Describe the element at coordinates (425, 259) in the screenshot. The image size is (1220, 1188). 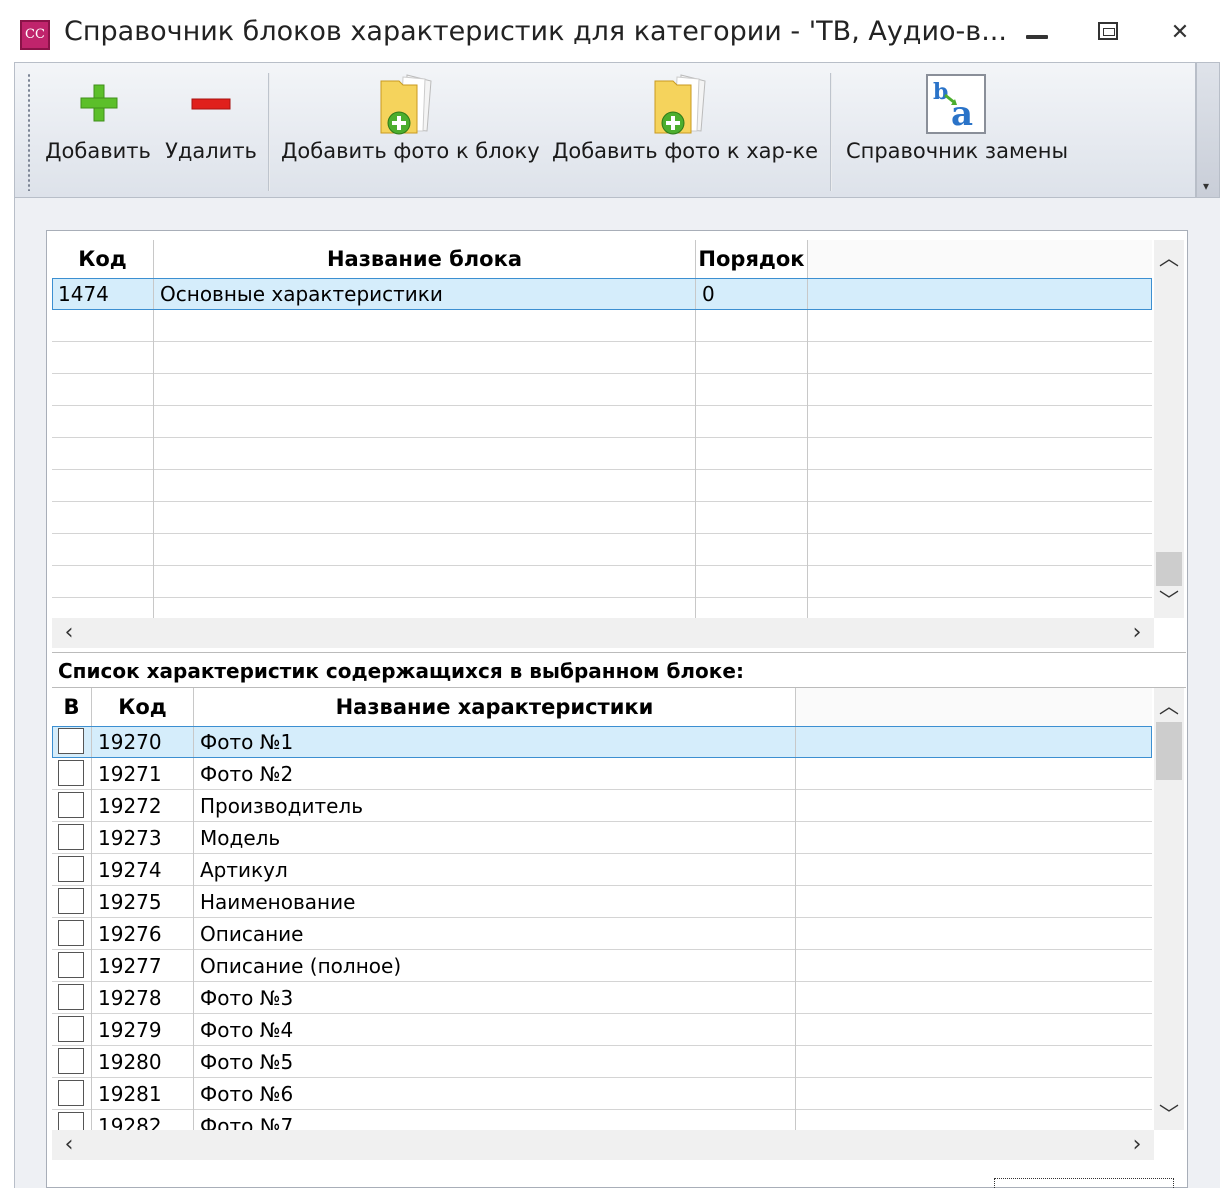
I see `column-header-block-name: Название блока` at that location.